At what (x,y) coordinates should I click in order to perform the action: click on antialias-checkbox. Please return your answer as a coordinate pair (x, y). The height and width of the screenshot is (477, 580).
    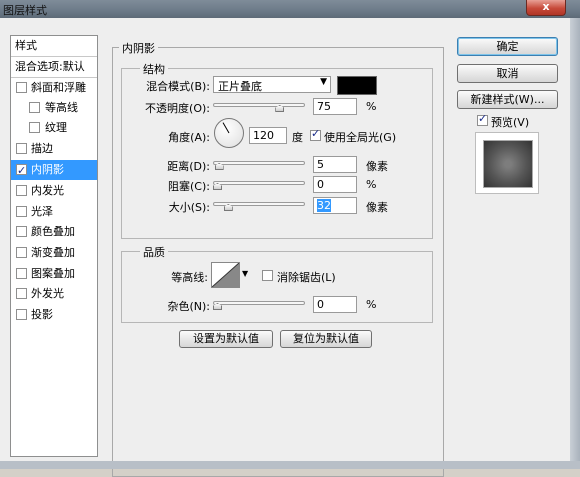
    Looking at the image, I should click on (267, 275).